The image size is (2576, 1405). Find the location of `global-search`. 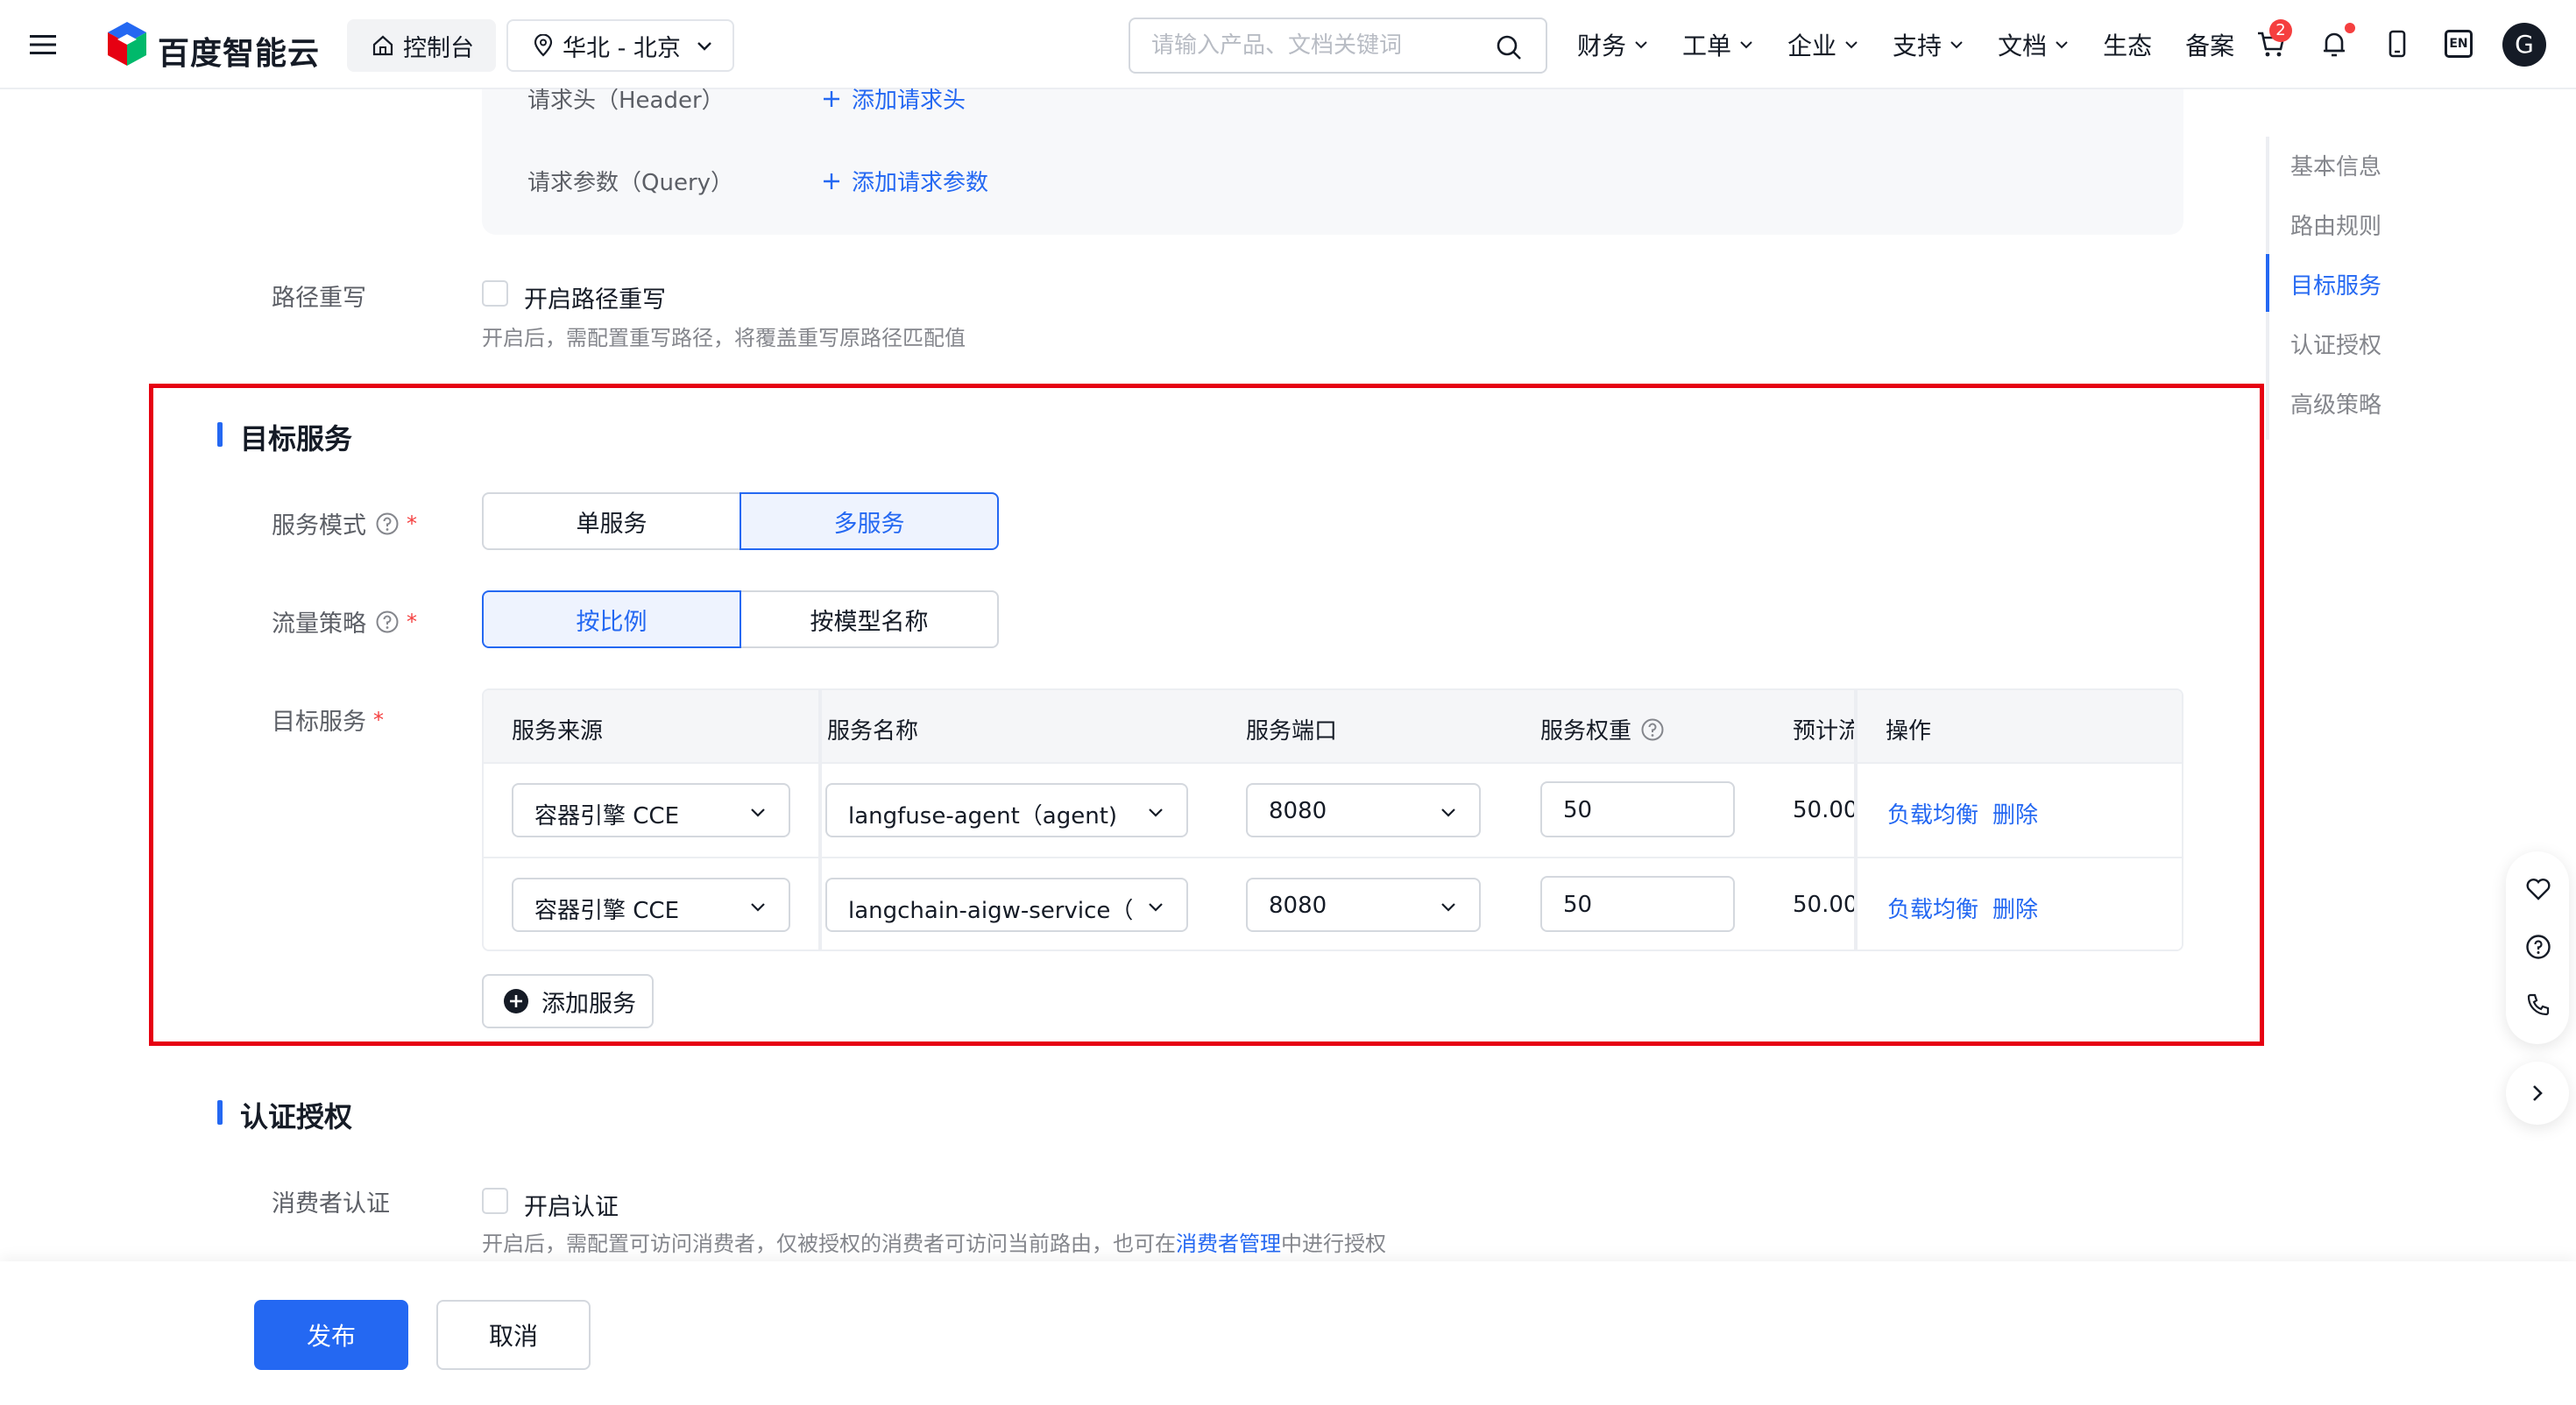

global-search is located at coordinates (1338, 46).